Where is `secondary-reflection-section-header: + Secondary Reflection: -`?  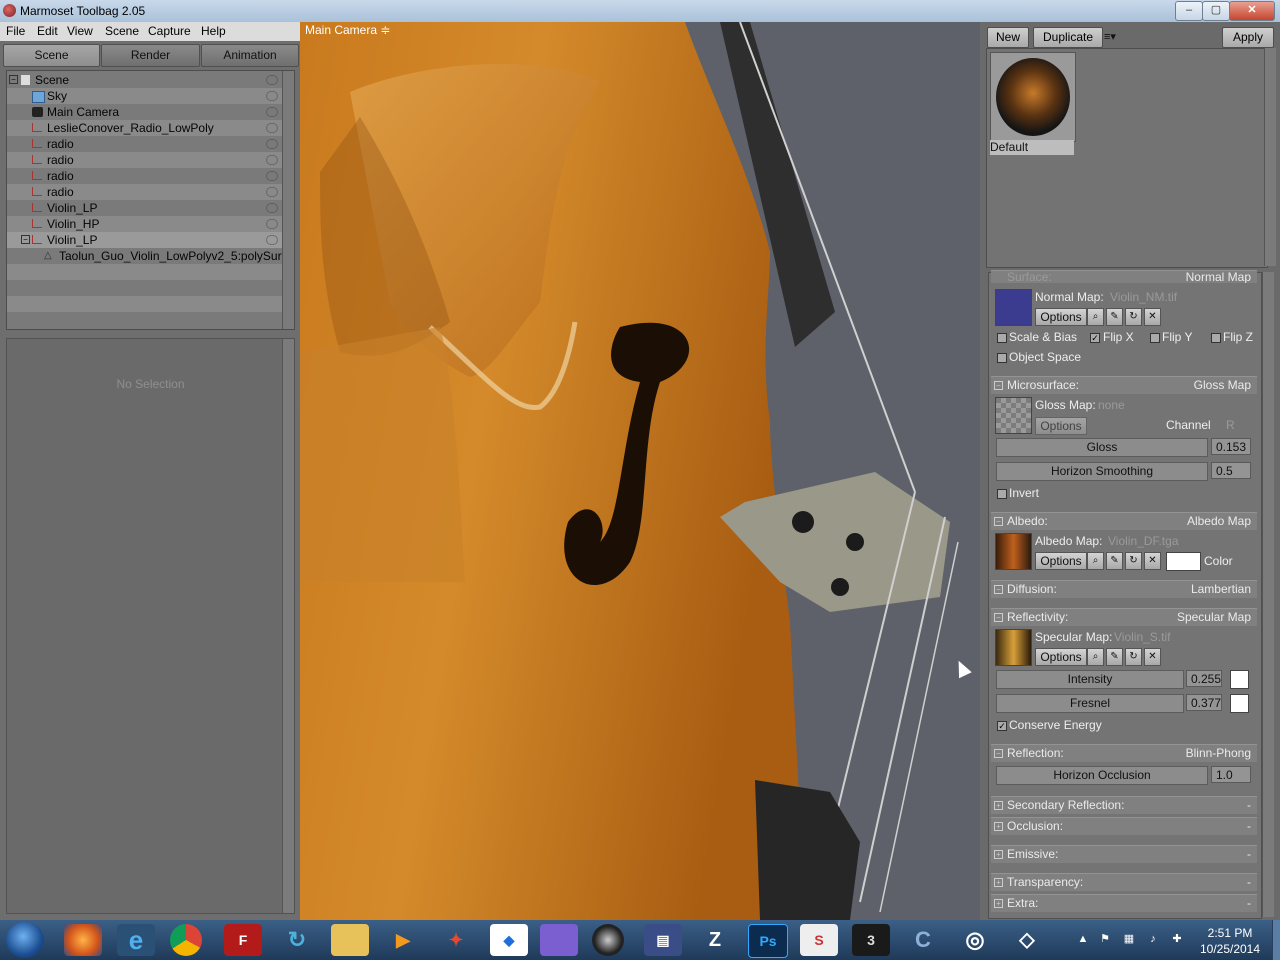 secondary-reflection-section-header: + Secondary Reflection: - is located at coordinates (1124, 805).